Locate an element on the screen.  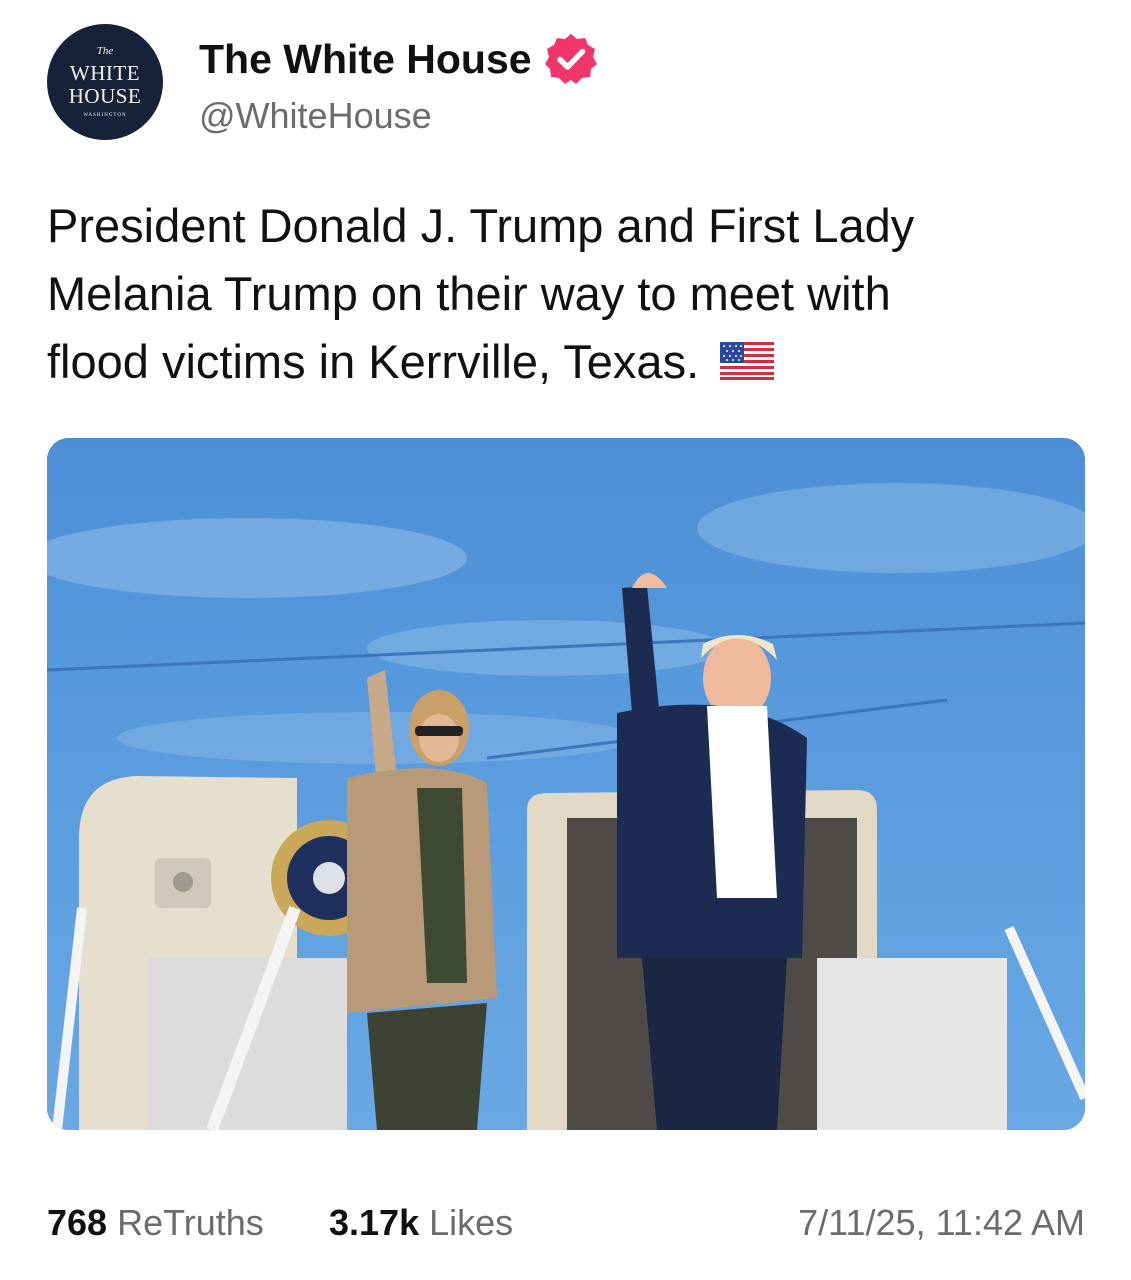
author-handle: @WhiteHouse is located at coordinates (315, 116).